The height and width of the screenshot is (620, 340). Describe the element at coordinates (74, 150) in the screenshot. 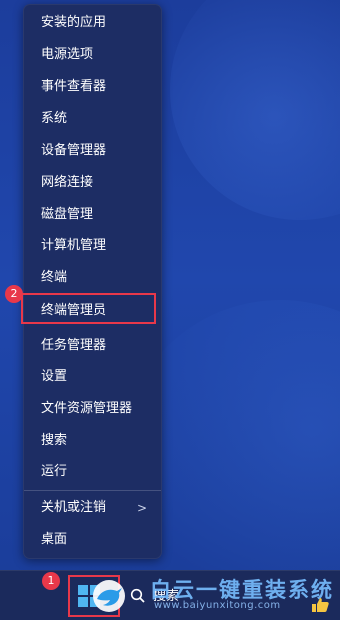

I see `menu-item-label: 设备管理器` at that location.